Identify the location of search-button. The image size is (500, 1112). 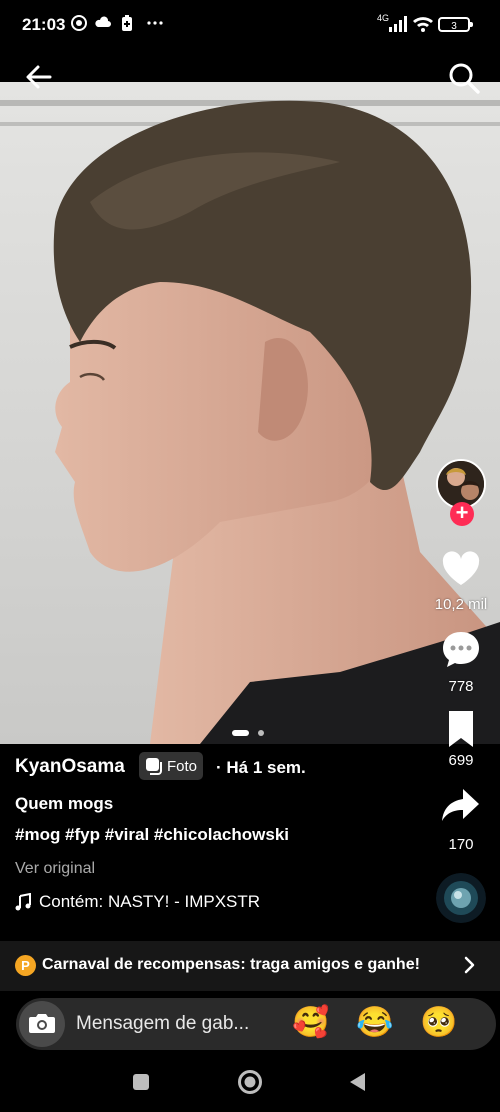
(464, 78).